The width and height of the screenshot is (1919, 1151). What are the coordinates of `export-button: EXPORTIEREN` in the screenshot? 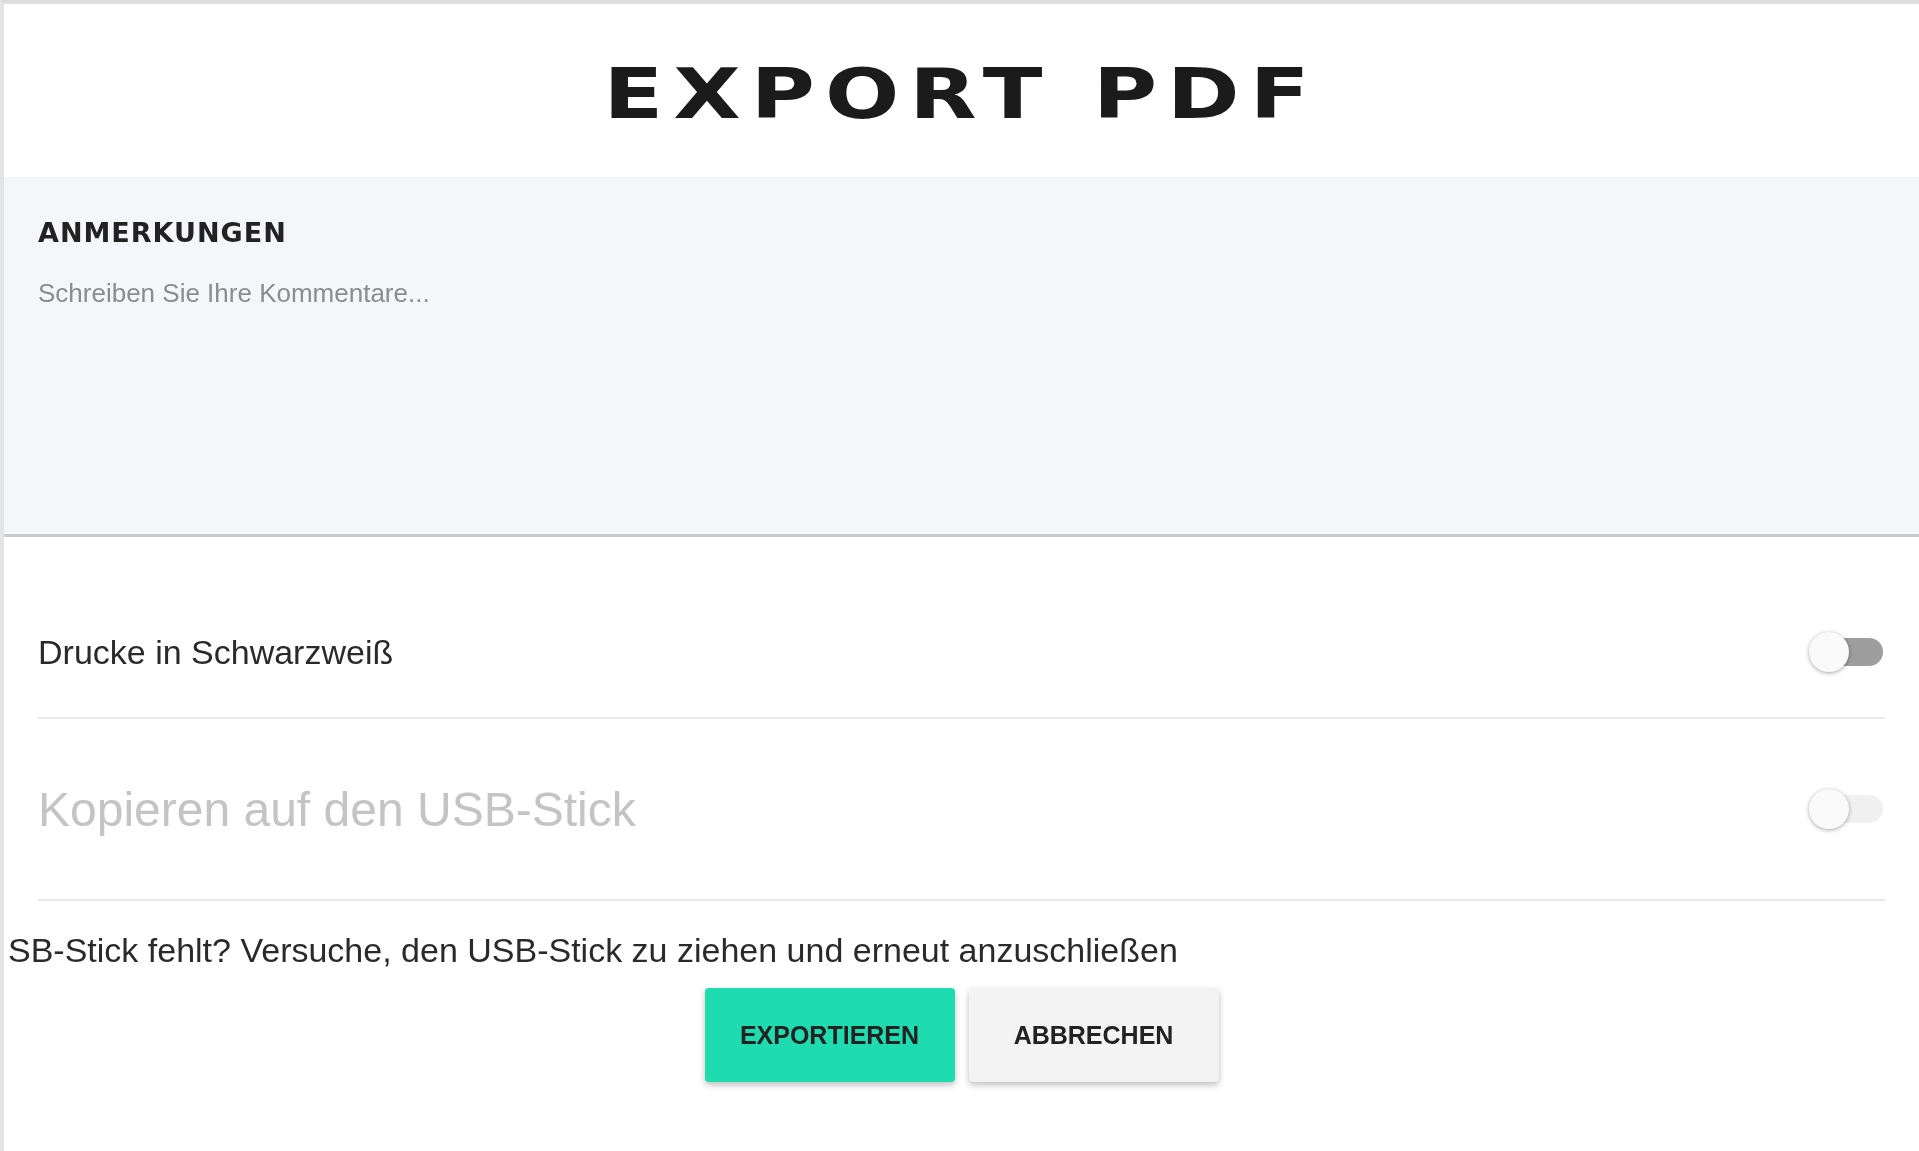 It's located at (829, 1035).